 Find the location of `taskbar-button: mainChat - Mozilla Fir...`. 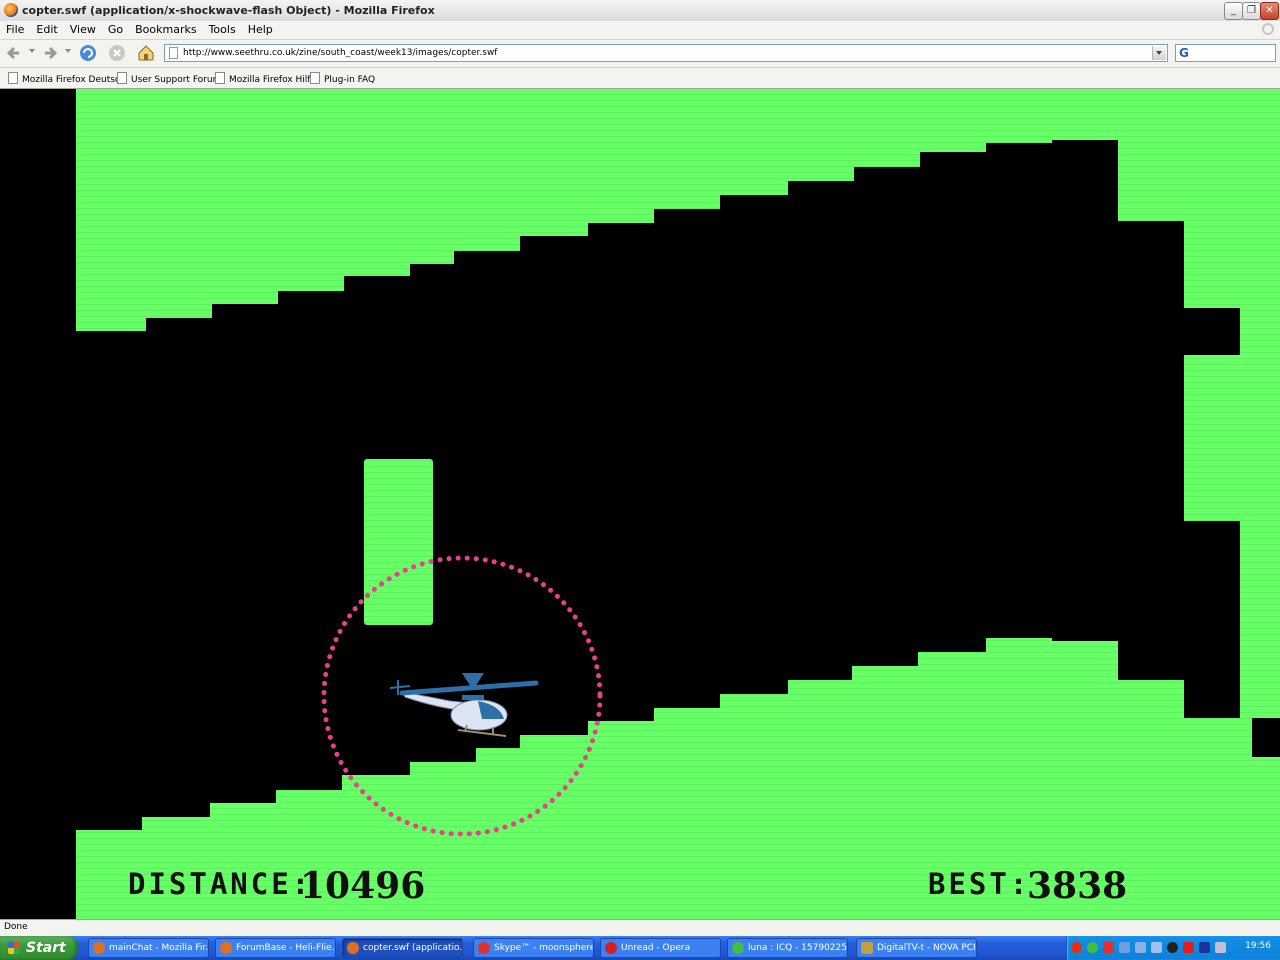

taskbar-button: mainChat - Mozilla Fir... is located at coordinates (148, 948).